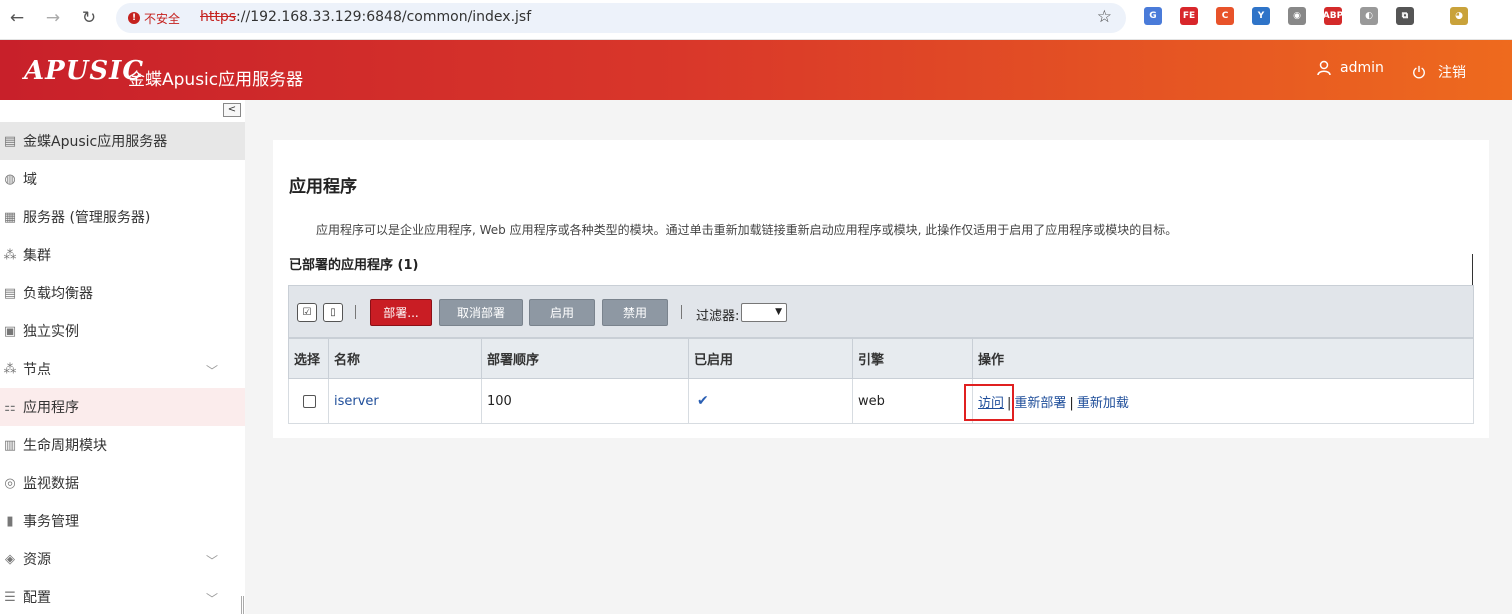 The image size is (1512, 614). Describe the element at coordinates (1350, 68) in the screenshot. I see `user-menu: admin` at that location.